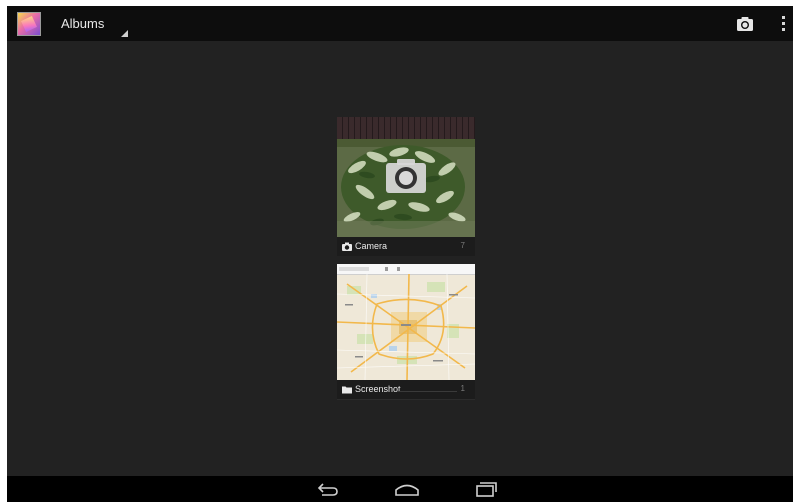  Describe the element at coordinates (400, 23) in the screenshot. I see `action-bar: Albums` at that location.